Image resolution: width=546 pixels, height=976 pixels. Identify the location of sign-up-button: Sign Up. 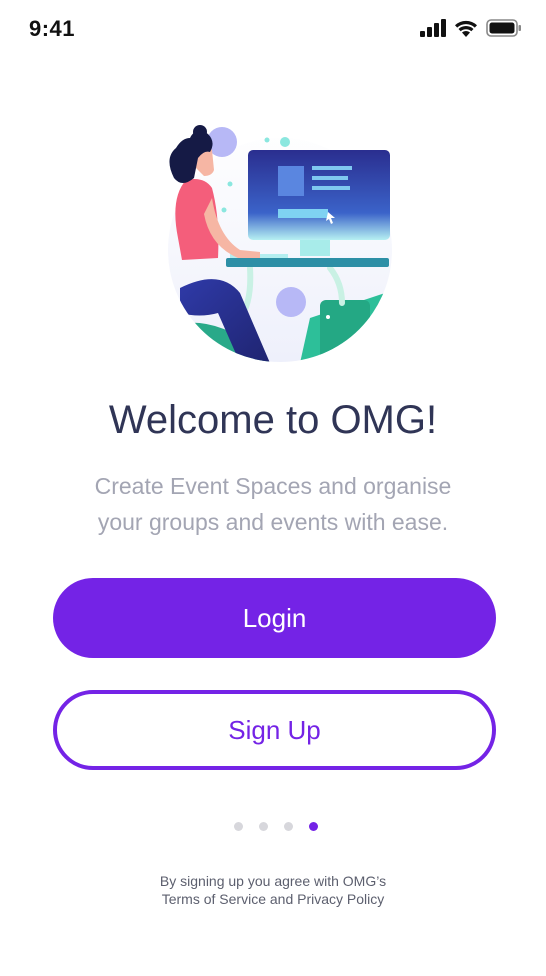
(274, 730).